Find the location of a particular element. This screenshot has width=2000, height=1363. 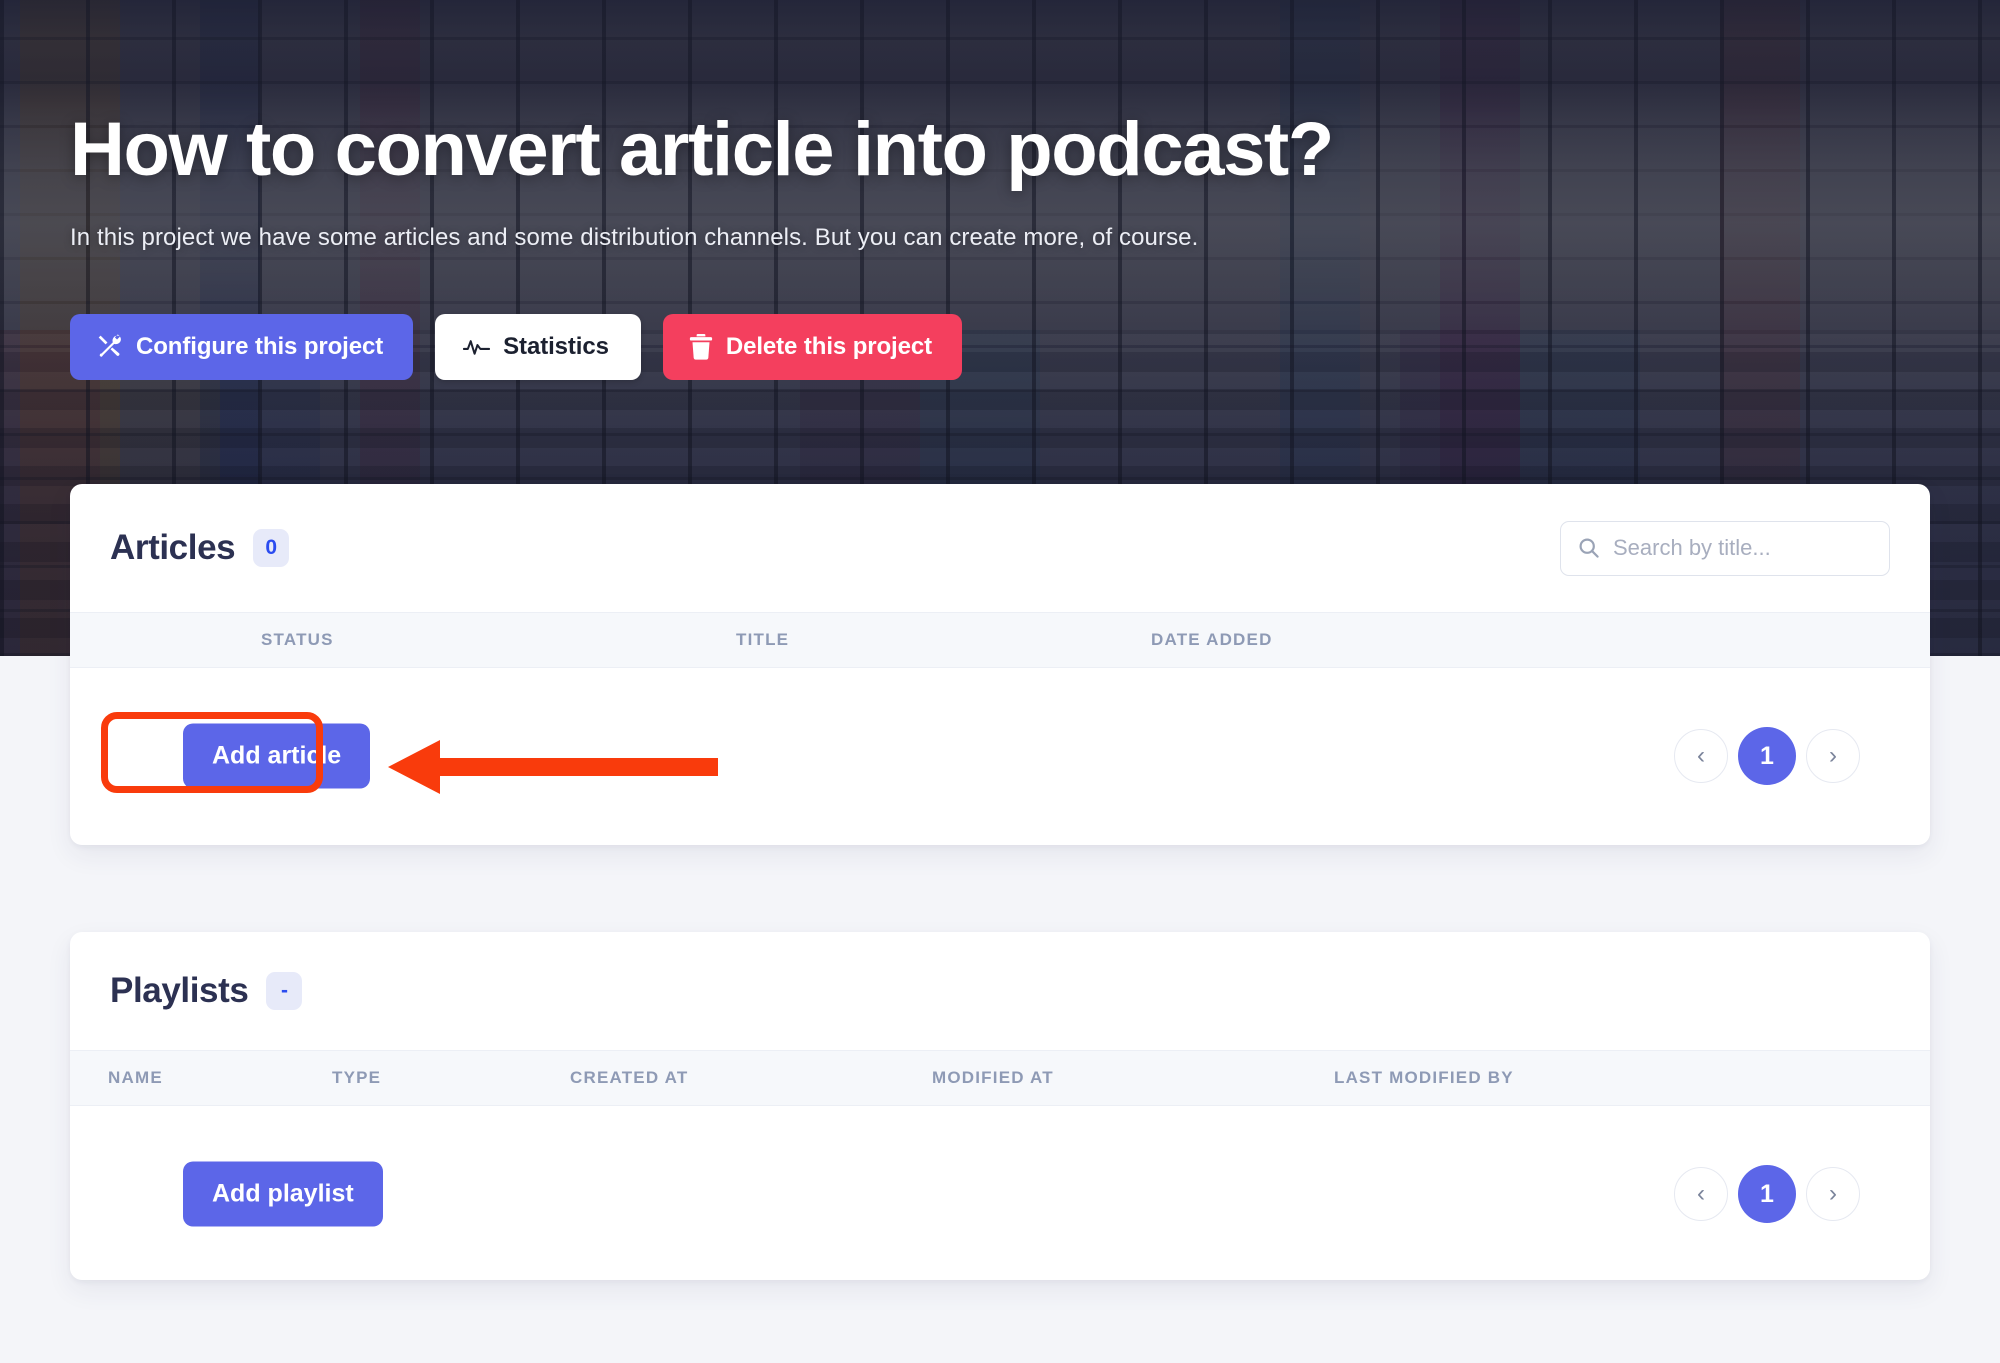

playlists-pagination: ‹ 1 › is located at coordinates (1767, 1194).